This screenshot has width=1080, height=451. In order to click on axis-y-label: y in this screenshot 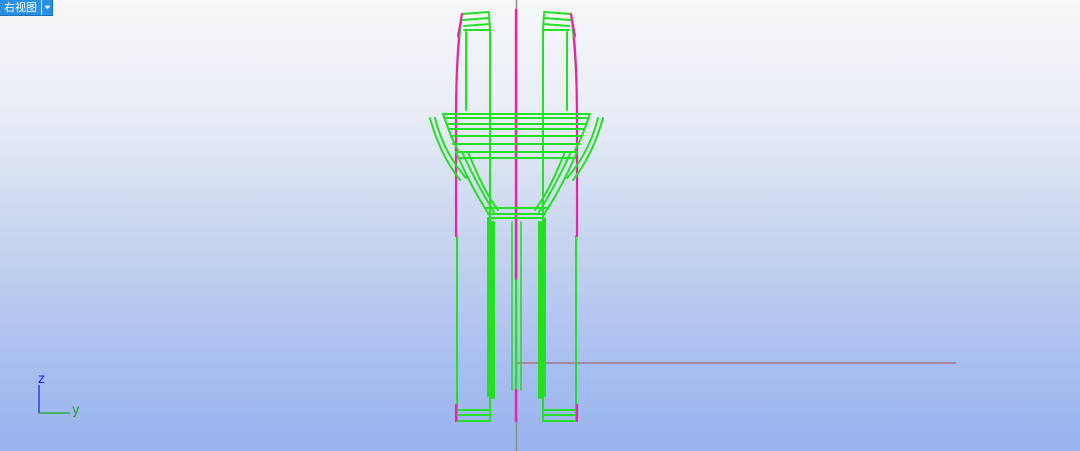, I will do `click(76, 410)`.